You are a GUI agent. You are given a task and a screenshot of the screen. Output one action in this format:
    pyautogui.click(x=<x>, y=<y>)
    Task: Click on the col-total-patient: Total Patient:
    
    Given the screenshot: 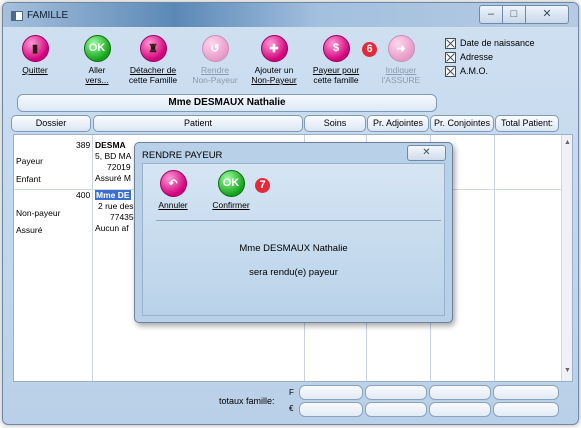 What is the action you would take?
    pyautogui.click(x=527, y=123)
    